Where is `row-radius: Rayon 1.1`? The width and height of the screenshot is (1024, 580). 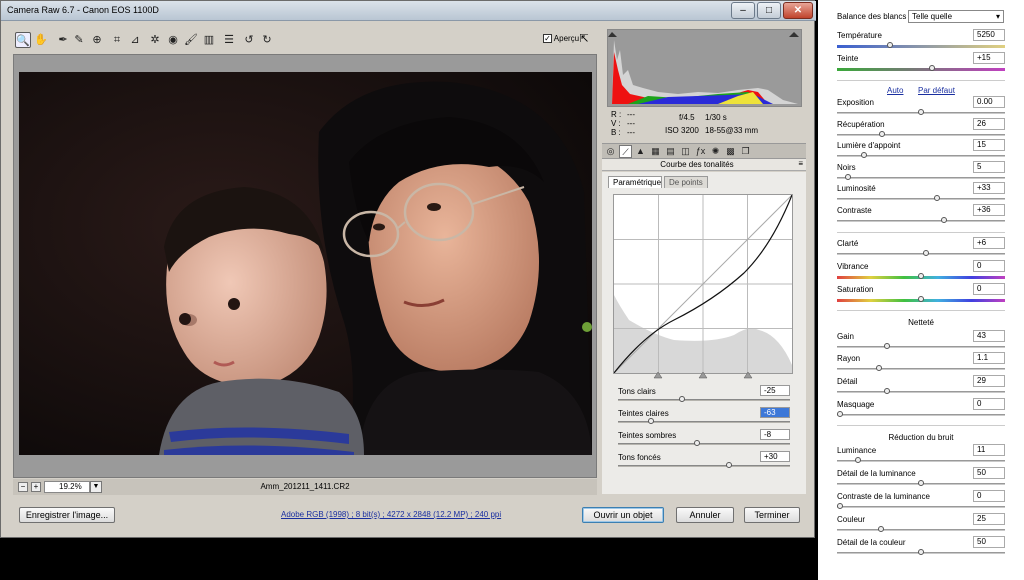 row-radius: Rayon 1.1 is located at coordinates (921, 363).